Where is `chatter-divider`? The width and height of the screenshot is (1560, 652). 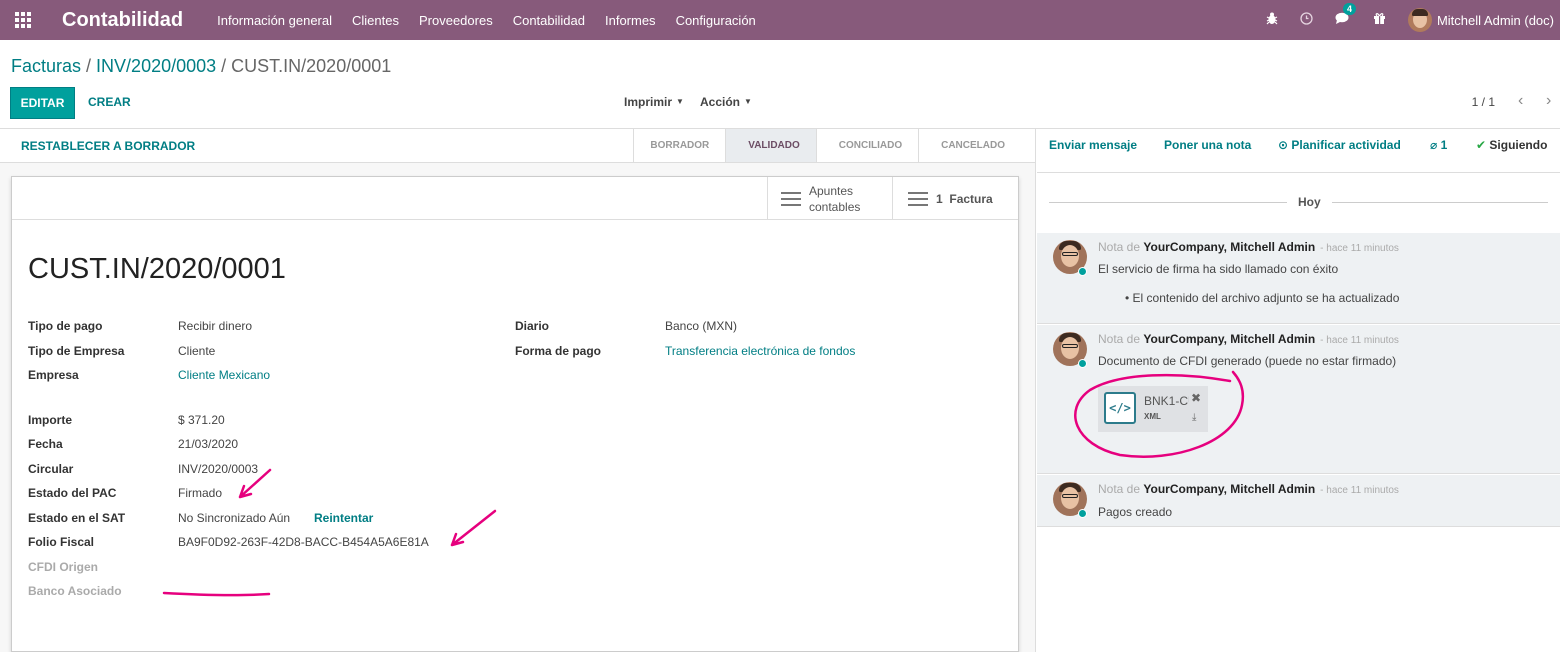 chatter-divider is located at coordinates (1035, 390).